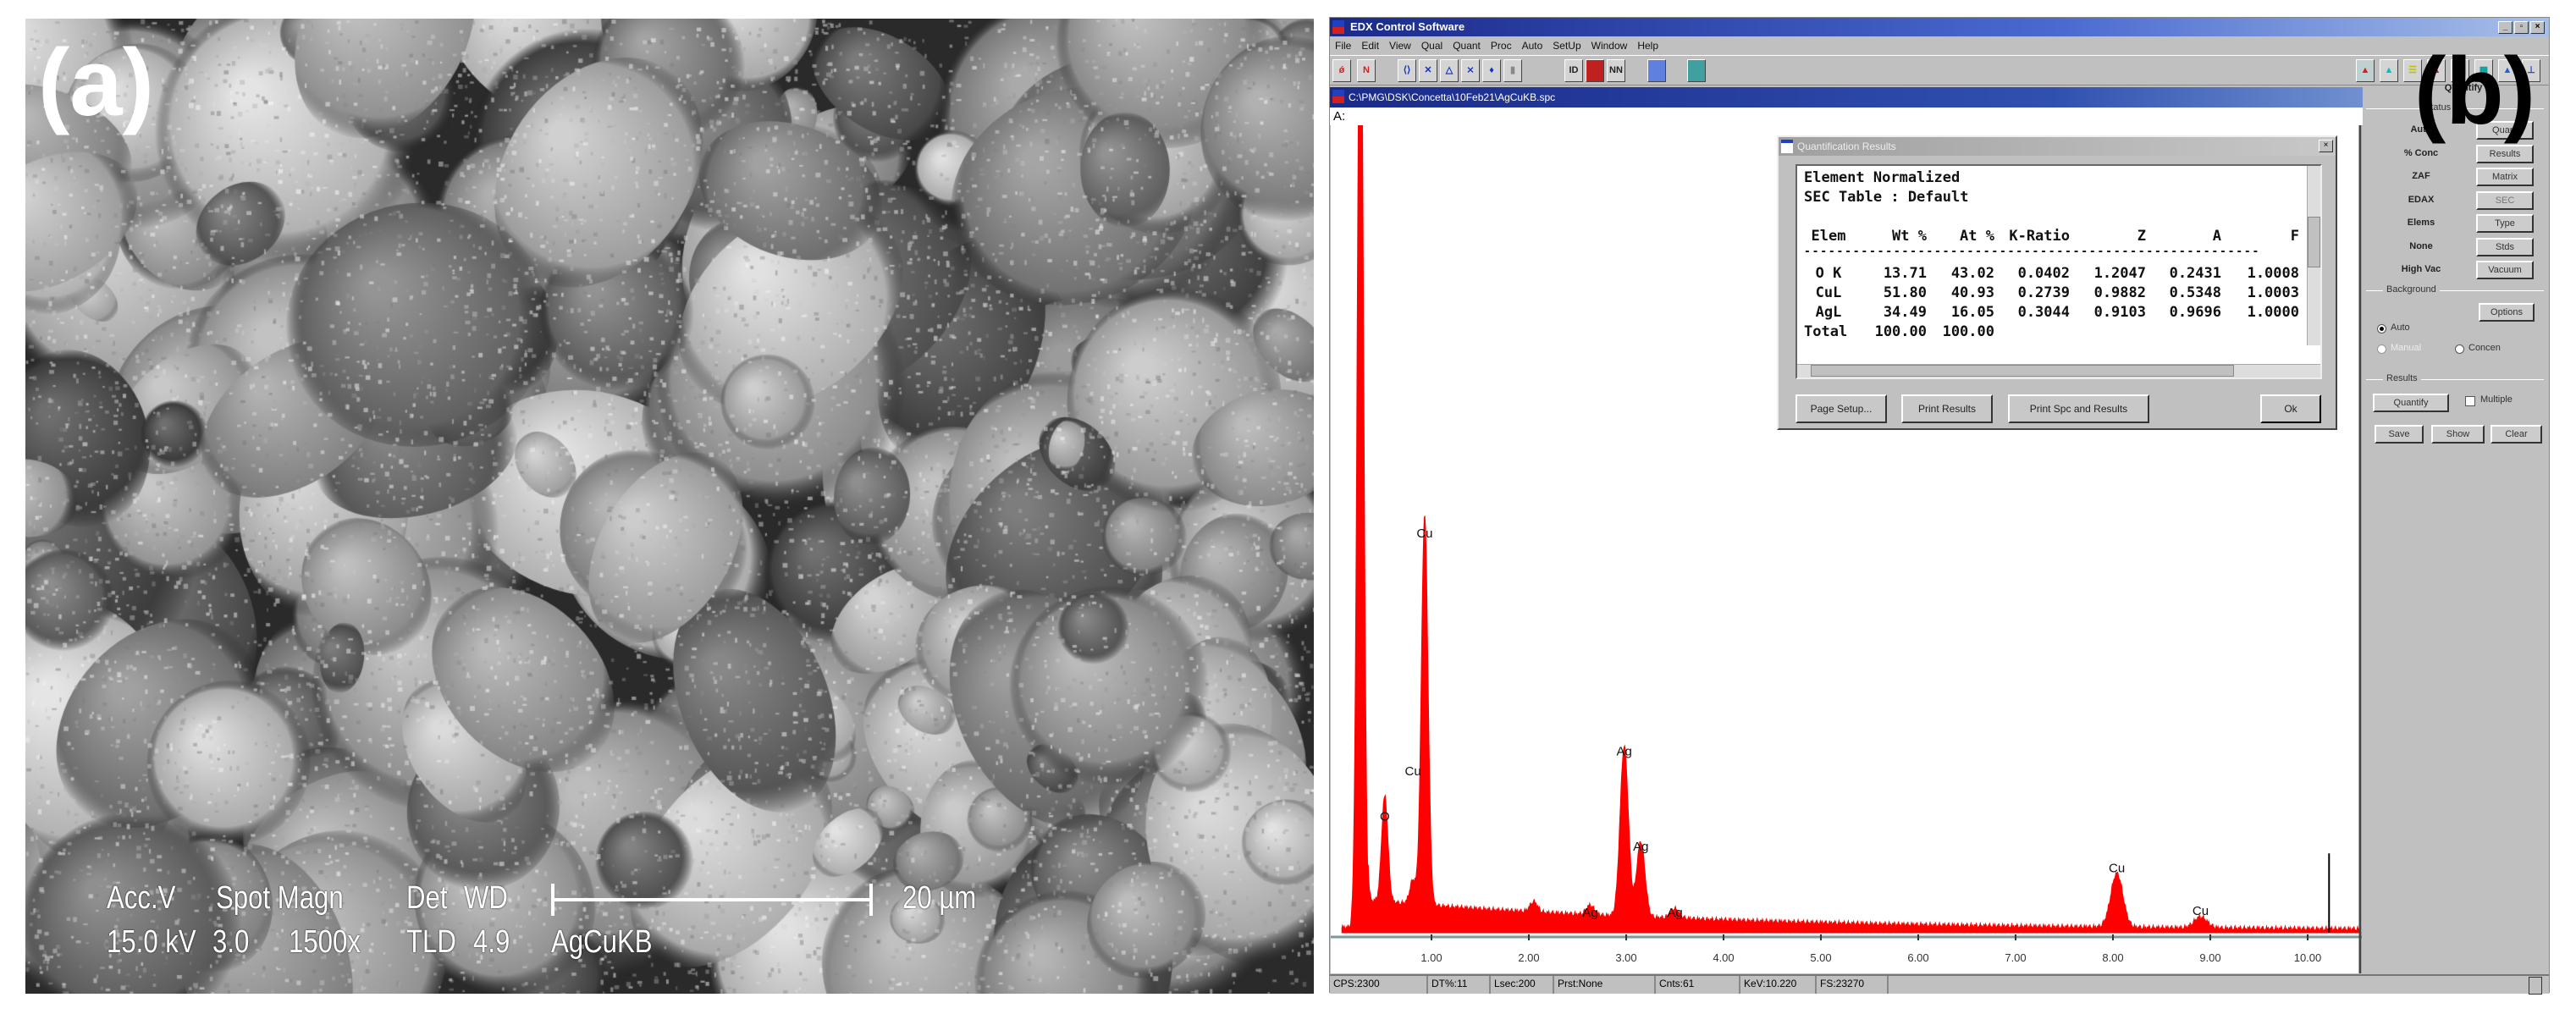 The image size is (2576, 1014). I want to click on expand-icon: ⟨⟩, so click(1407, 70).